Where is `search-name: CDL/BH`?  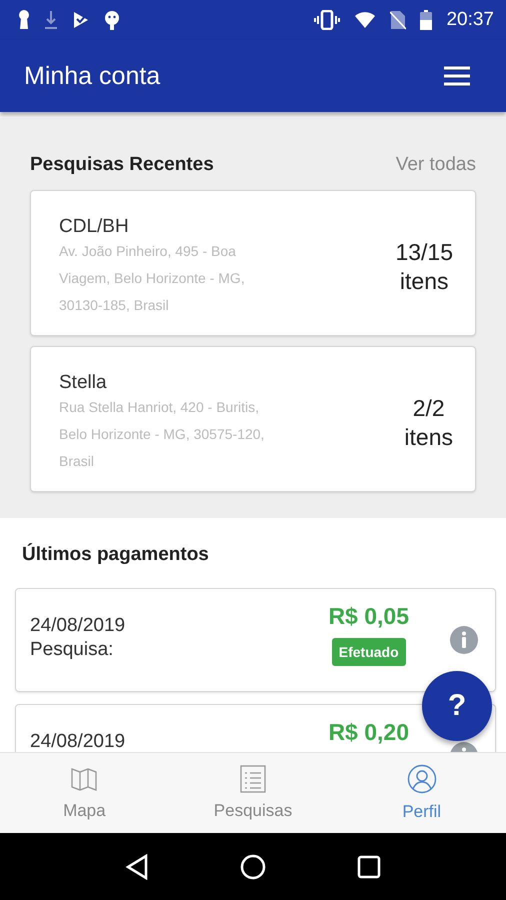
search-name: CDL/BH is located at coordinates (94, 227).